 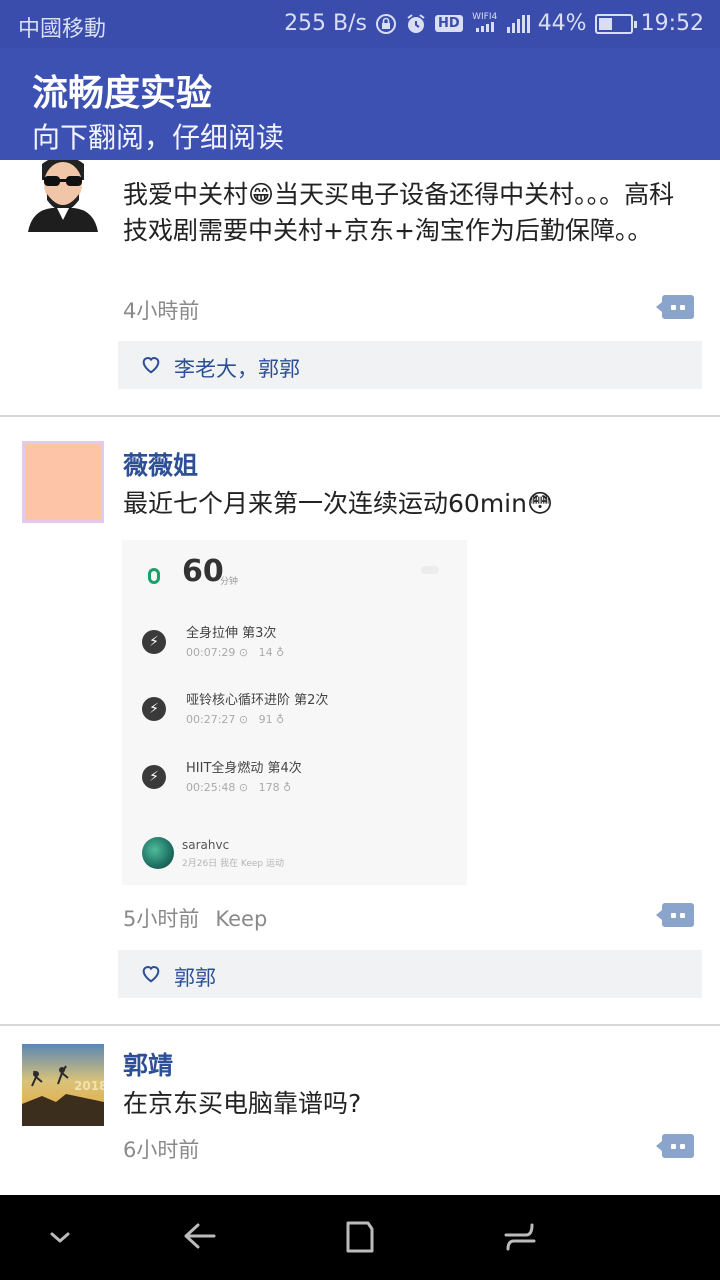 What do you see at coordinates (231, 633) in the screenshot?
I see `activity-item-title: 全身拉伸 第3次` at bounding box center [231, 633].